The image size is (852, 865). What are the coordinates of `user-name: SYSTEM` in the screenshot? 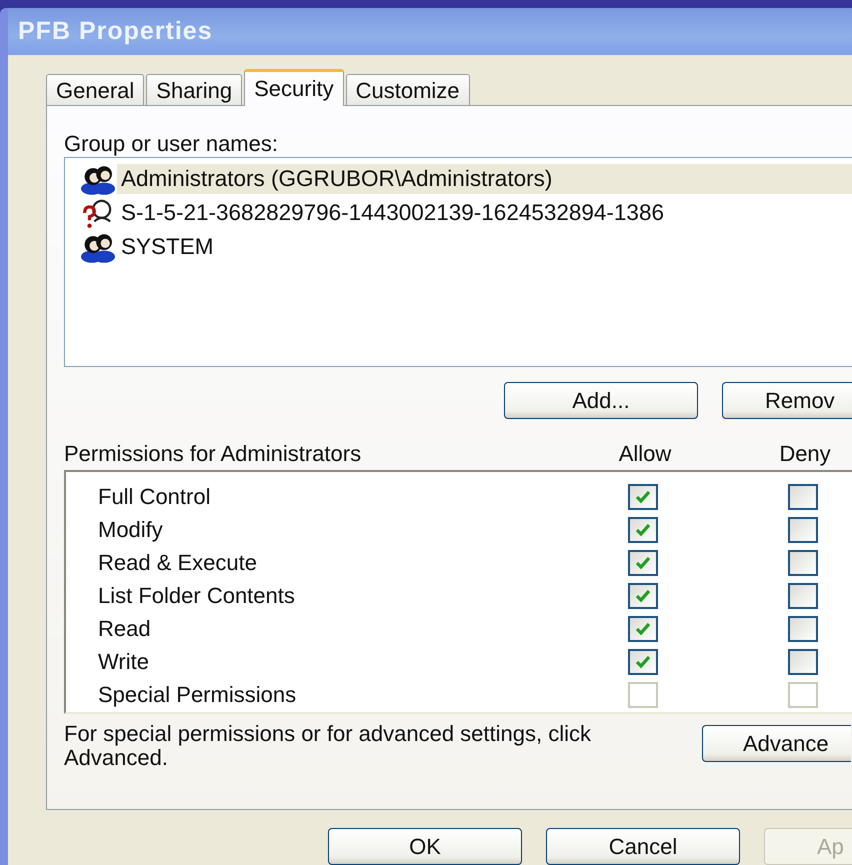 It's located at (167, 247).